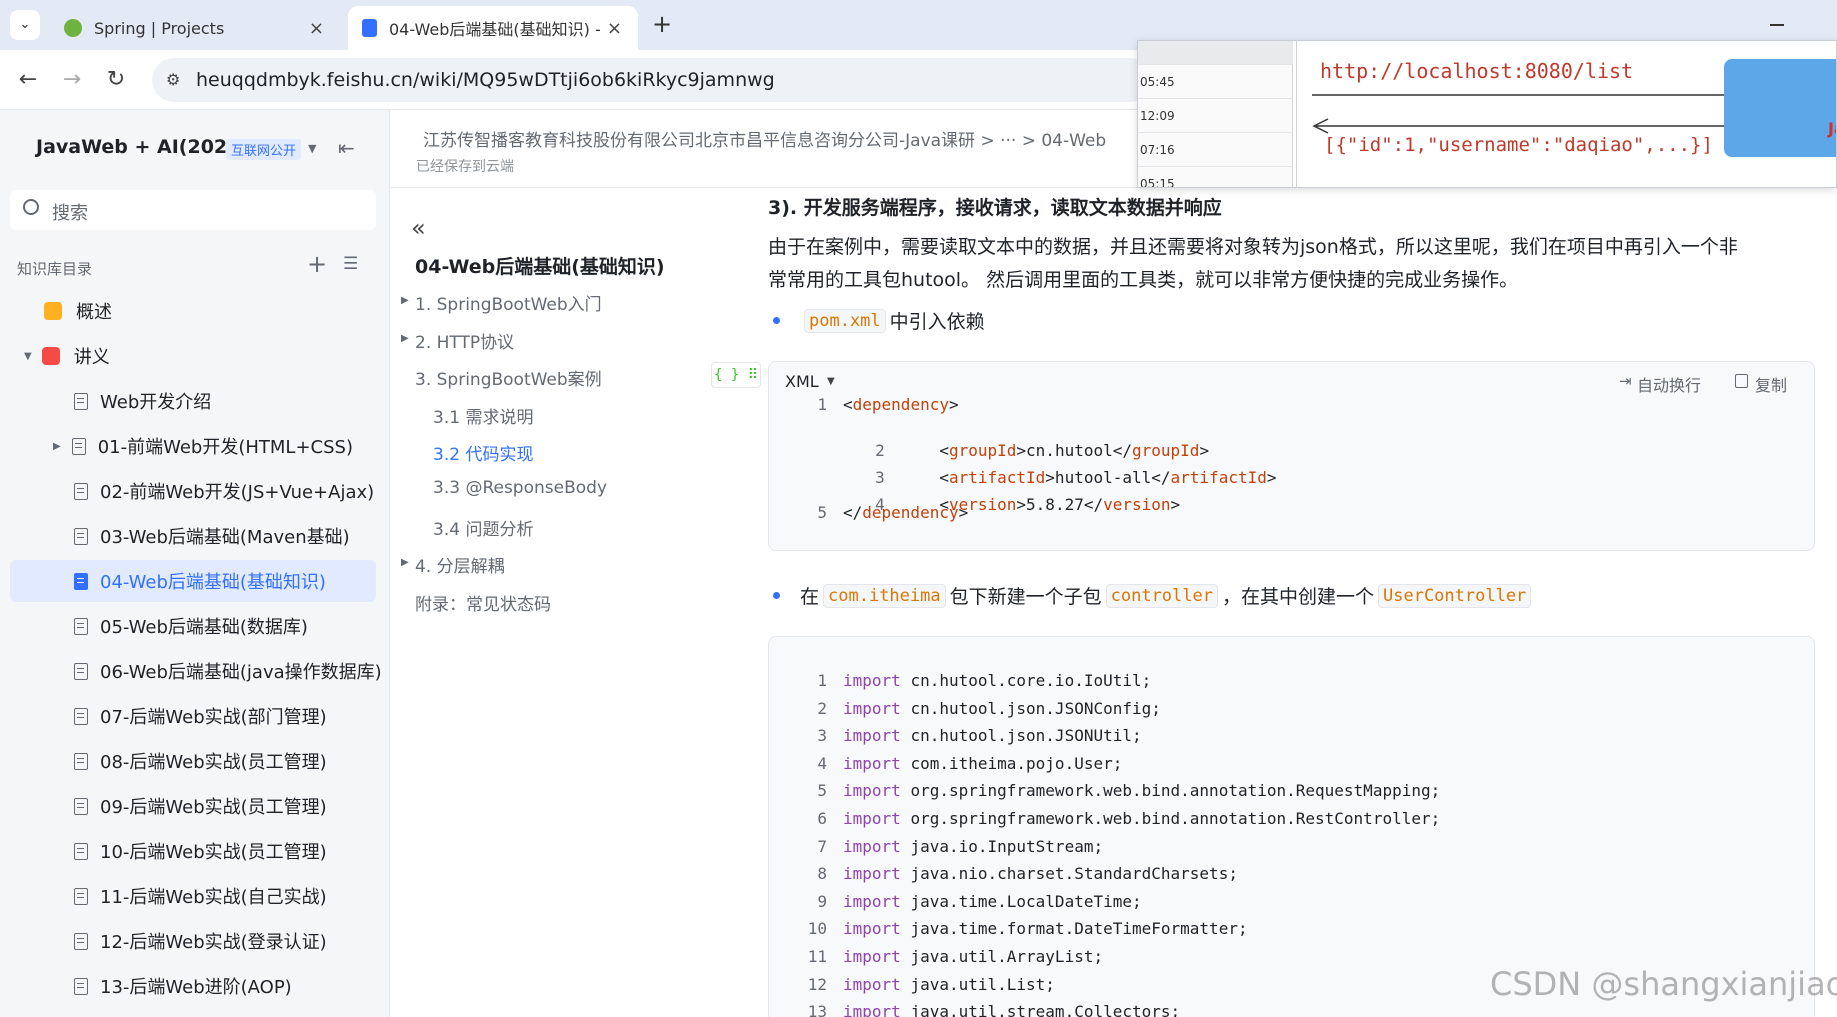 The height and width of the screenshot is (1017, 1837). Describe the element at coordinates (1076, 477) in the screenshot. I see `code-line: 3 <artifactId>hutool-all</artifactId>` at that location.